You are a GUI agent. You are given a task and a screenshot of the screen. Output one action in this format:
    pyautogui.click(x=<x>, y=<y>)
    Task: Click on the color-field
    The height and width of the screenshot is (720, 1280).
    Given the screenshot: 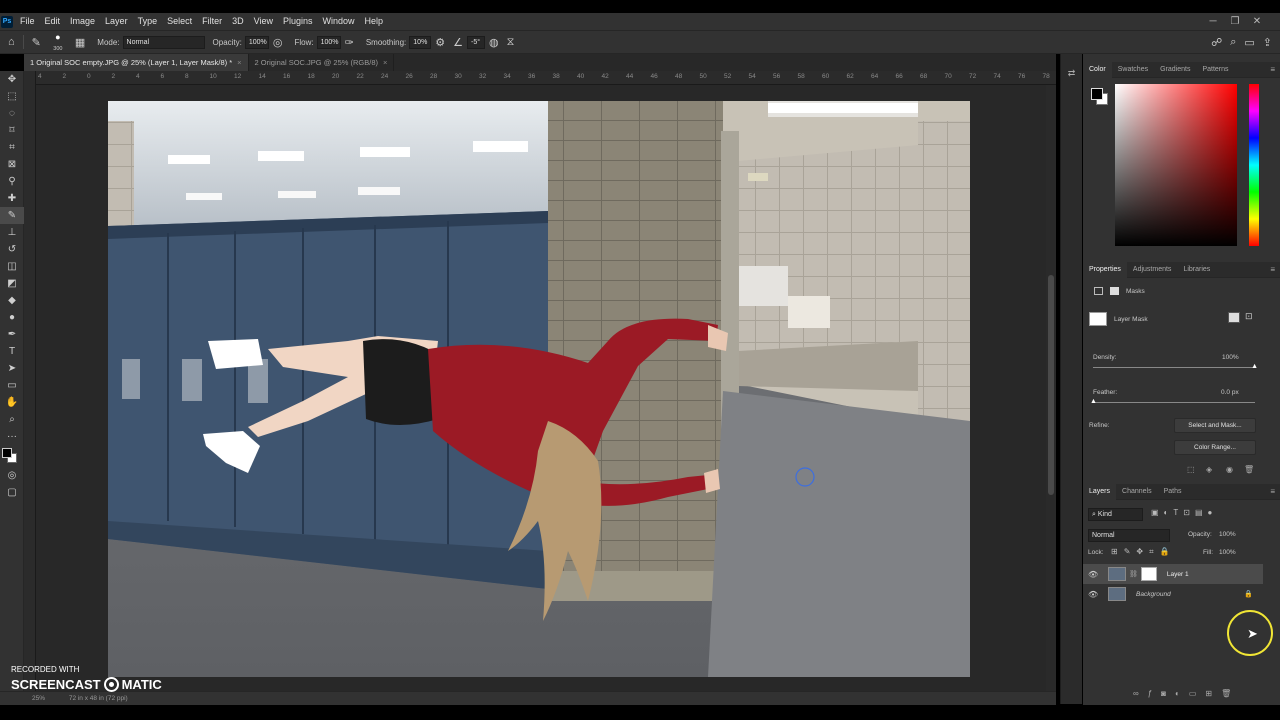 What is the action you would take?
    pyautogui.click(x=1176, y=165)
    